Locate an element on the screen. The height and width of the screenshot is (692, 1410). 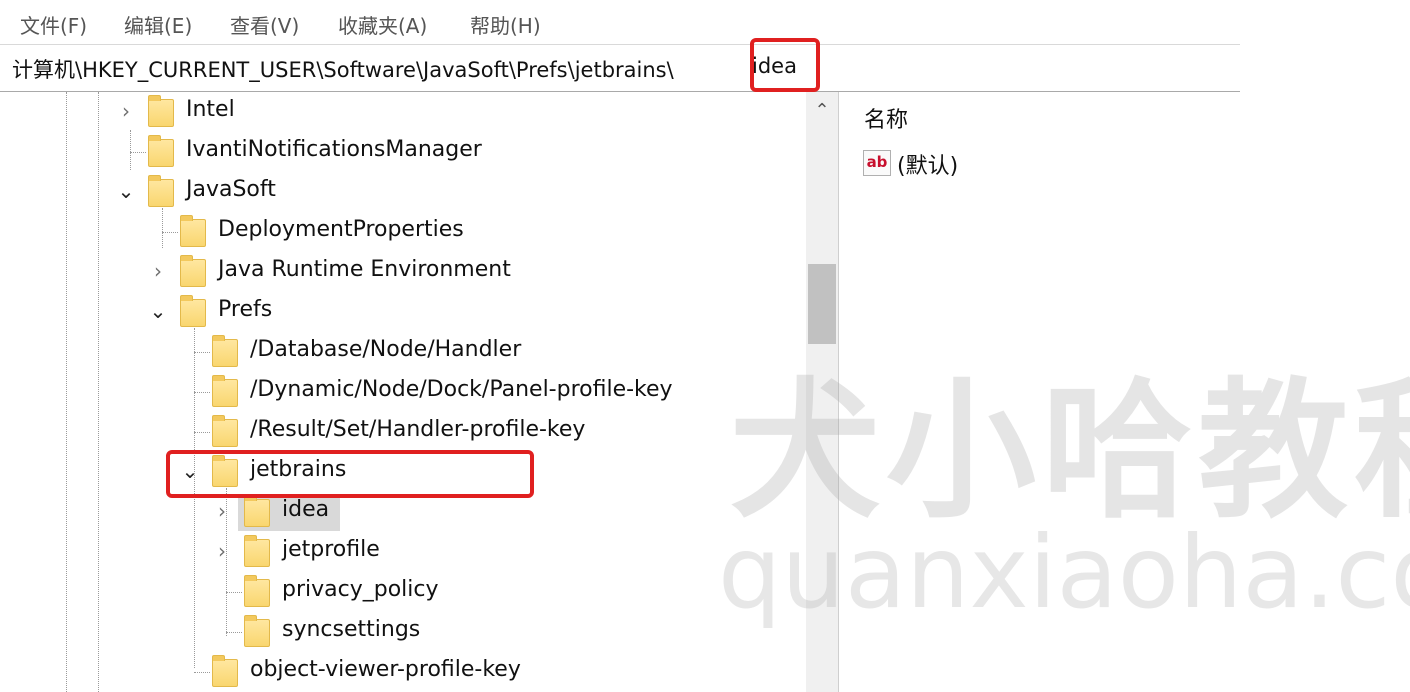
tree-node-label: IvantiNotificationsManager is located at coordinates (334, 149).